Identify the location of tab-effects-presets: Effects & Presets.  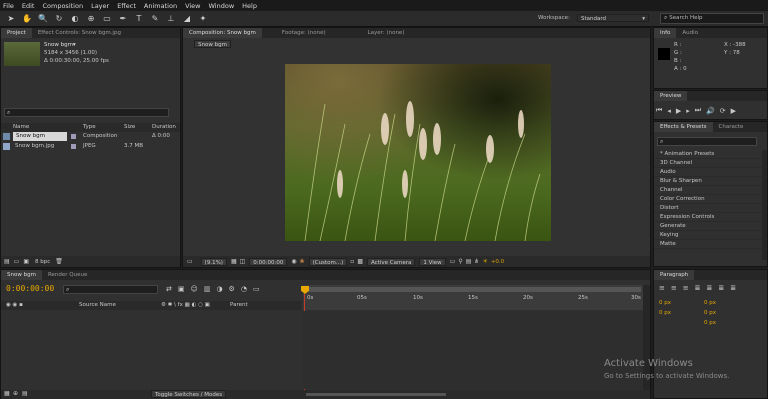
(683, 127).